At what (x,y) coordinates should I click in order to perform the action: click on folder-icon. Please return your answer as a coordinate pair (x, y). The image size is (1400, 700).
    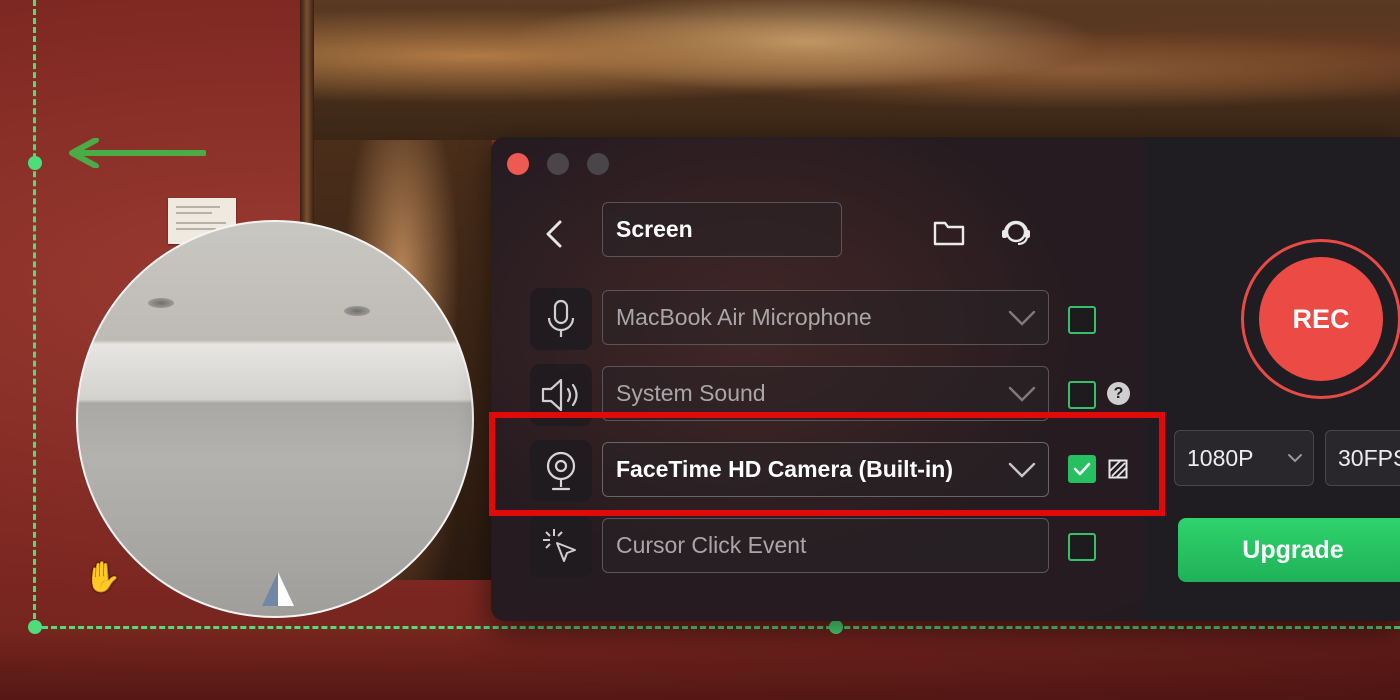
    Looking at the image, I should click on (949, 232).